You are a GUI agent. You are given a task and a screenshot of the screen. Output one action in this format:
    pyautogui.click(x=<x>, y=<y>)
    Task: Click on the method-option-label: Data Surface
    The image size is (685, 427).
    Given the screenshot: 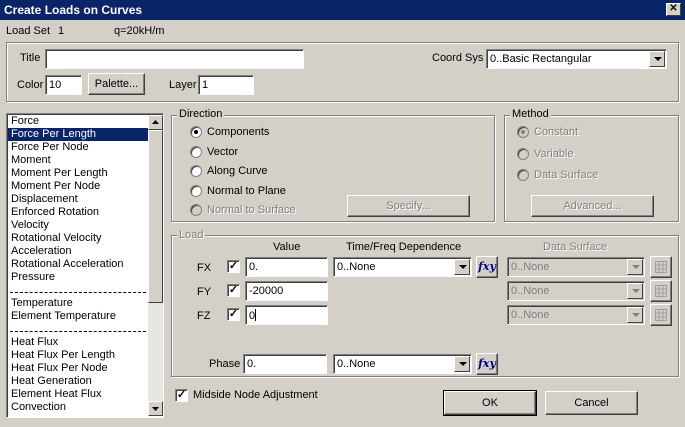 What is the action you would take?
    pyautogui.click(x=566, y=175)
    